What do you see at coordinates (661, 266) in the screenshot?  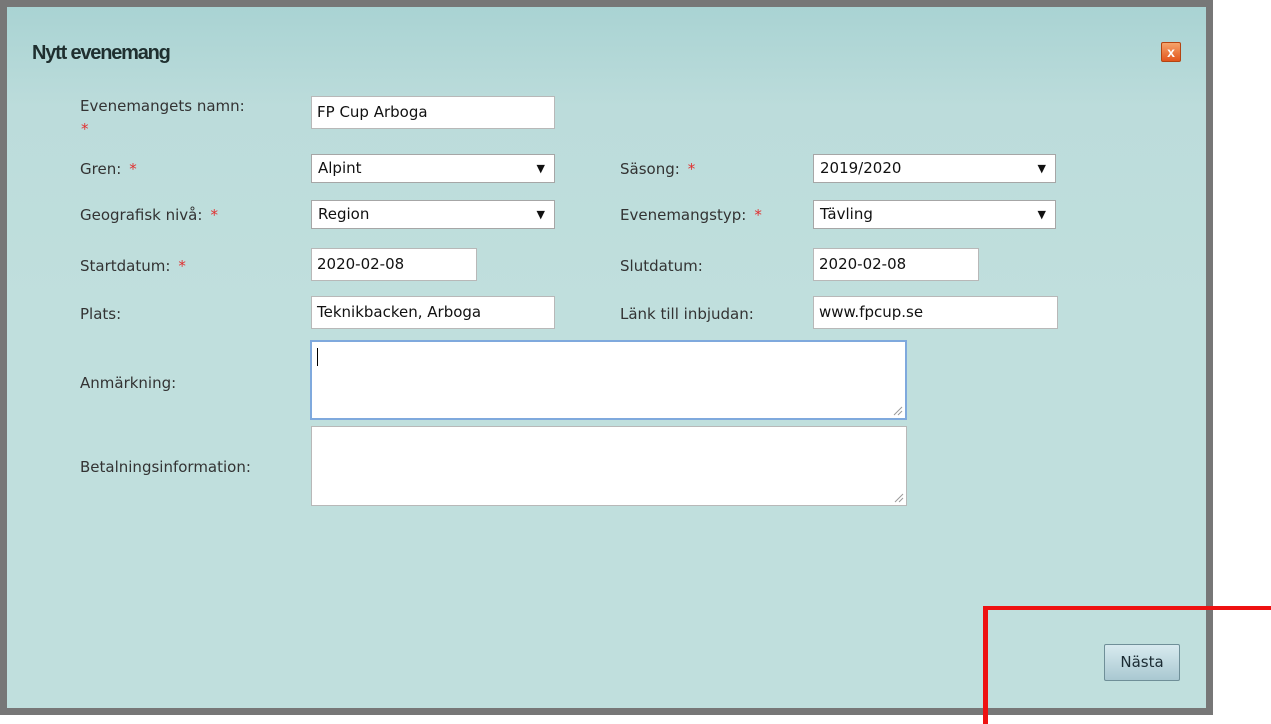 I see `end-date-label: Slutdatum:` at bounding box center [661, 266].